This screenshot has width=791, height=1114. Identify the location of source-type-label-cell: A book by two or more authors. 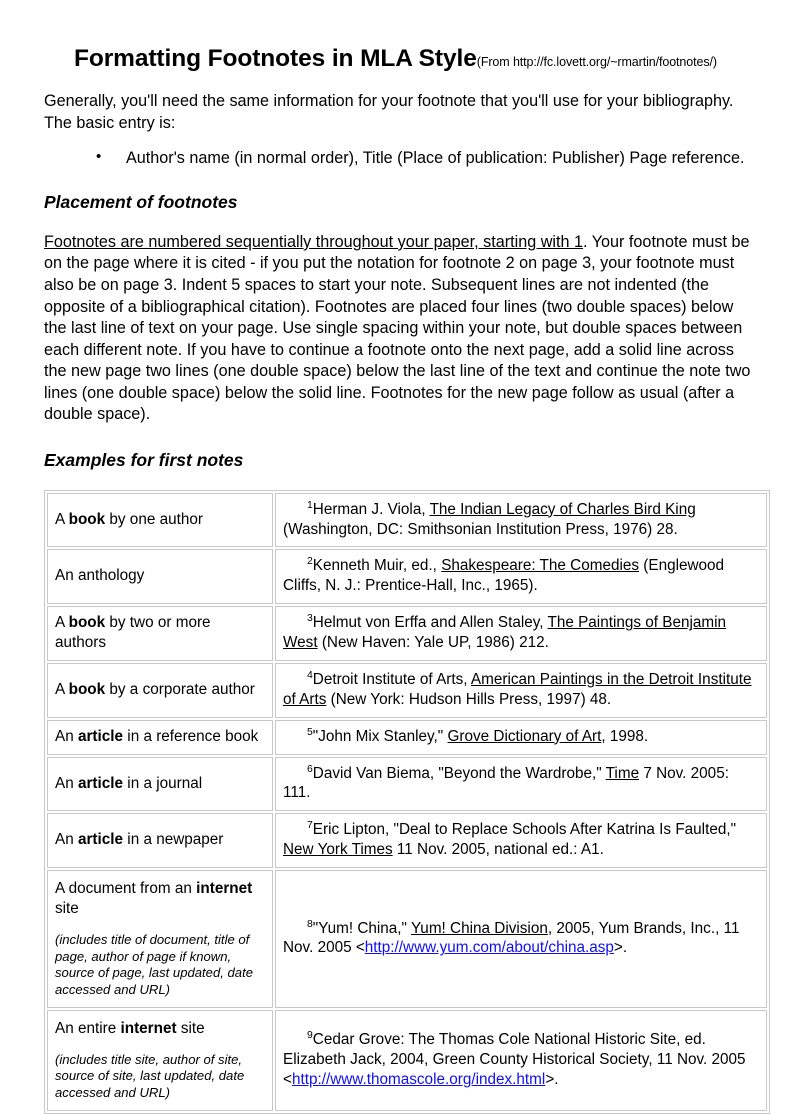
(160, 633).